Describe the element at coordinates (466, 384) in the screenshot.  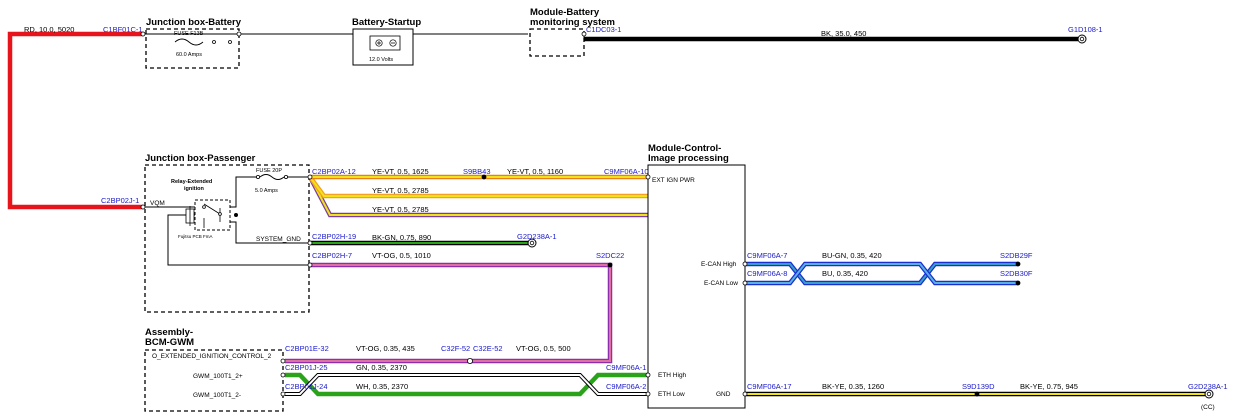
I see `wire-eth-pair` at that location.